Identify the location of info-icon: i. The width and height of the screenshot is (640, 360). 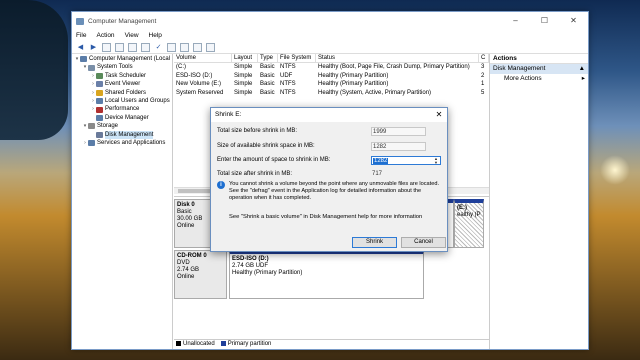
(221, 185).